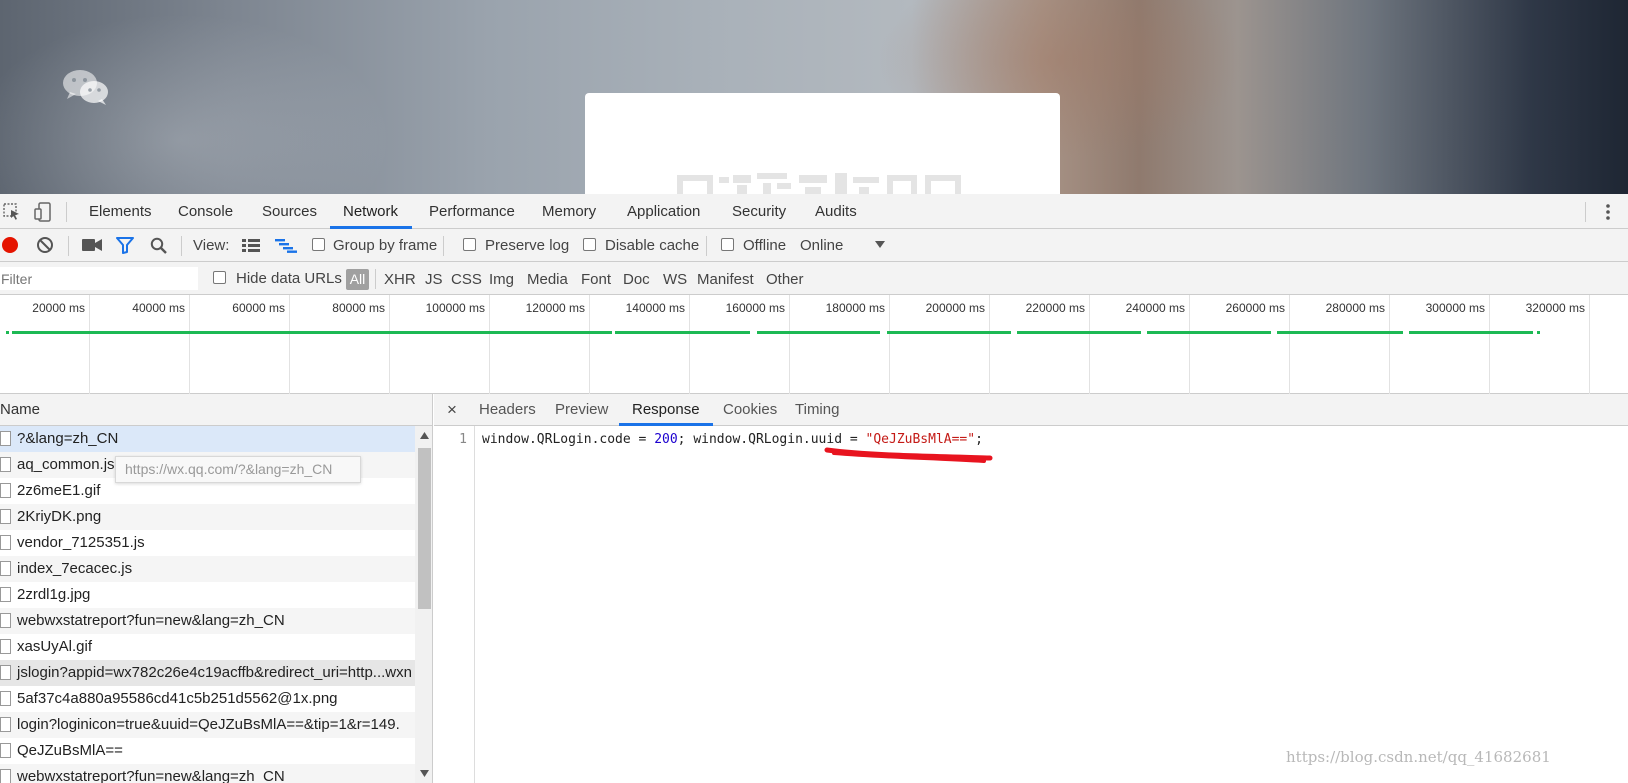 This screenshot has height=783, width=1628. What do you see at coordinates (400, 280) in the screenshot?
I see `type-filter-xhr: XHR` at bounding box center [400, 280].